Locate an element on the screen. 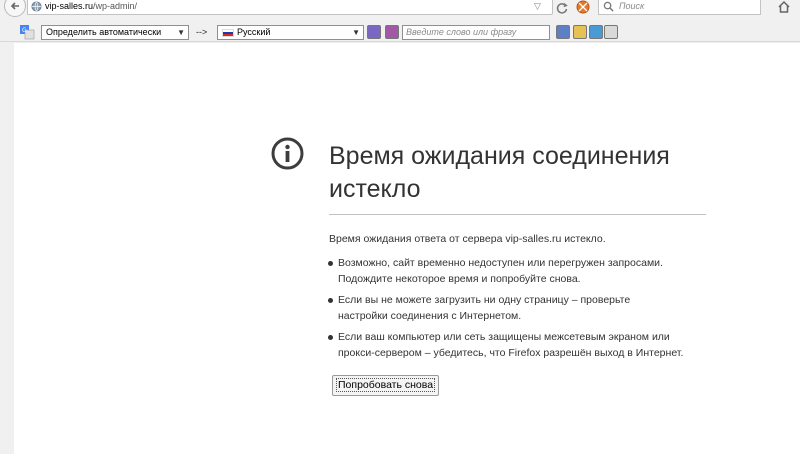 The image size is (800, 454). translate-options-icon is located at coordinates (596, 32).